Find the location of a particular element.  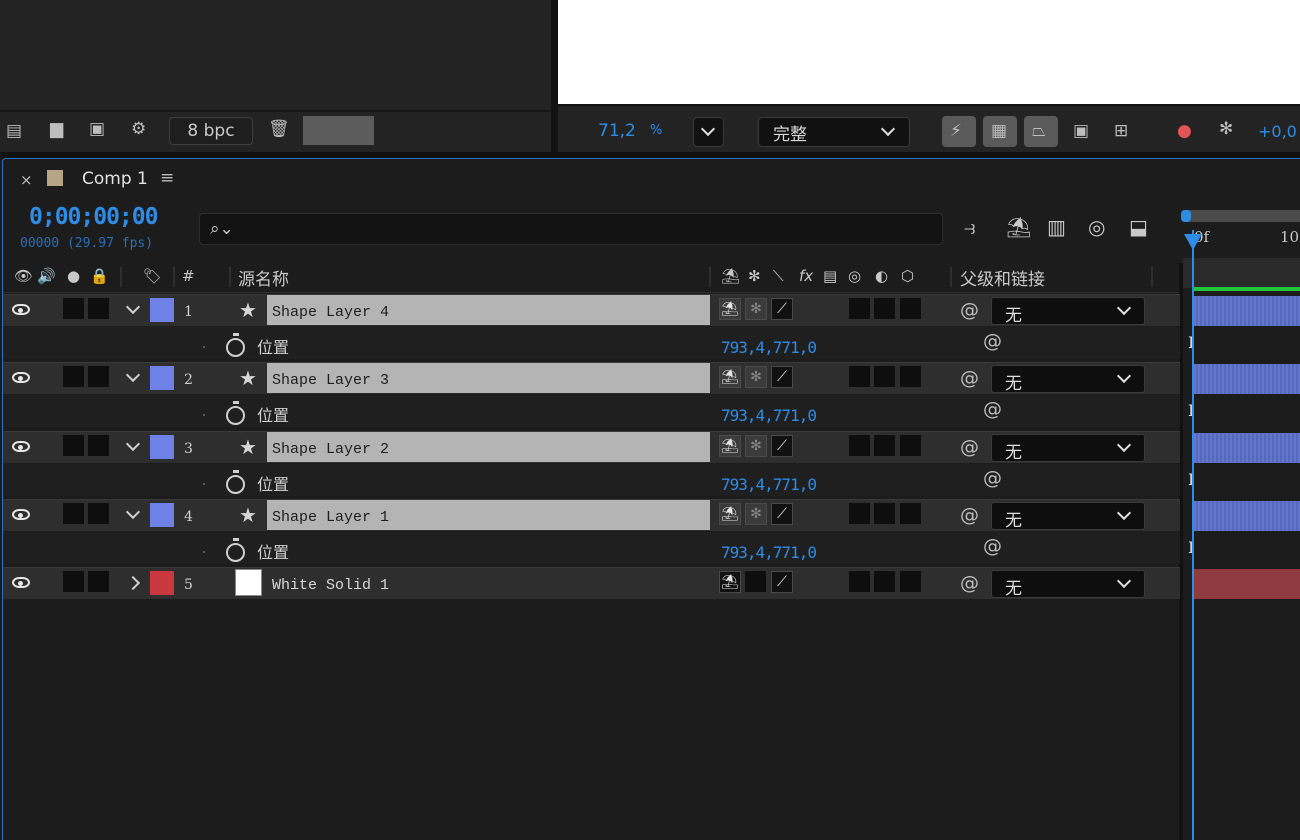

grid-guides-button: ⊞ is located at coordinates (1123, 131).